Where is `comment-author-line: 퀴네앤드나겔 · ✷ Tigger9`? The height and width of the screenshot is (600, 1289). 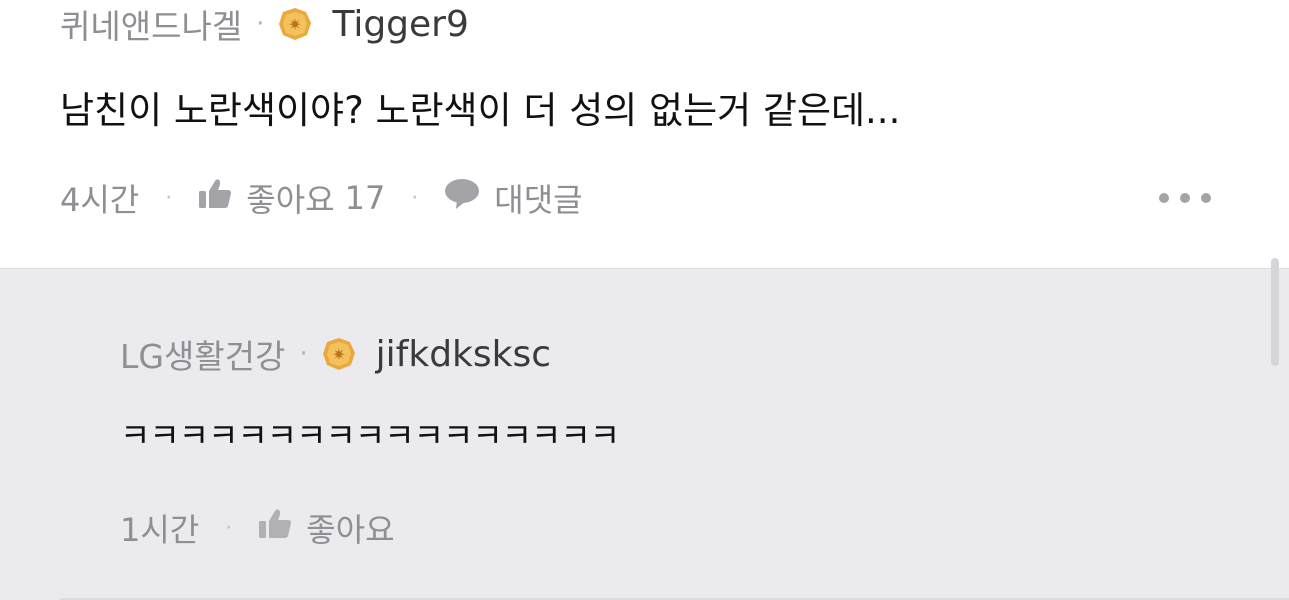 comment-author-line: 퀴네앤드나겔 · ✷ Tigger9 is located at coordinates (264, 24).